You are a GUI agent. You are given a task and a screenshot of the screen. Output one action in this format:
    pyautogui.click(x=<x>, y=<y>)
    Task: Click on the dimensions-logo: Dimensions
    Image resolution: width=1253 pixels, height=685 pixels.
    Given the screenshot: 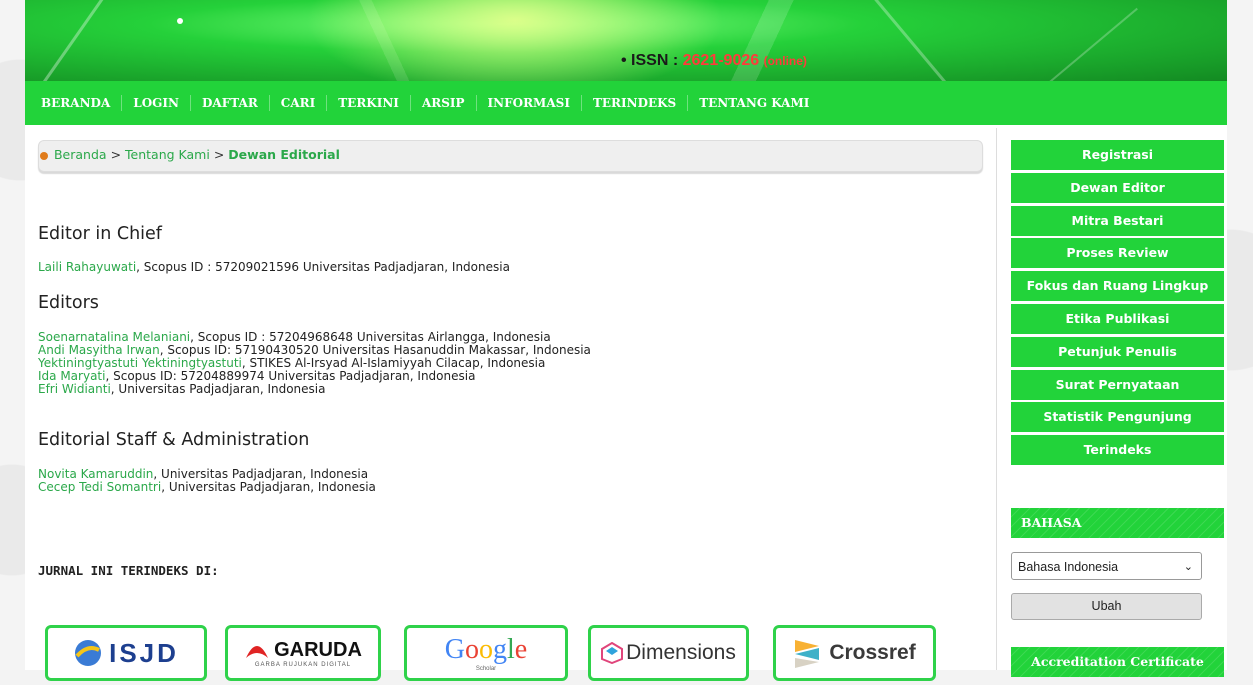 What is the action you would take?
    pyautogui.click(x=668, y=653)
    